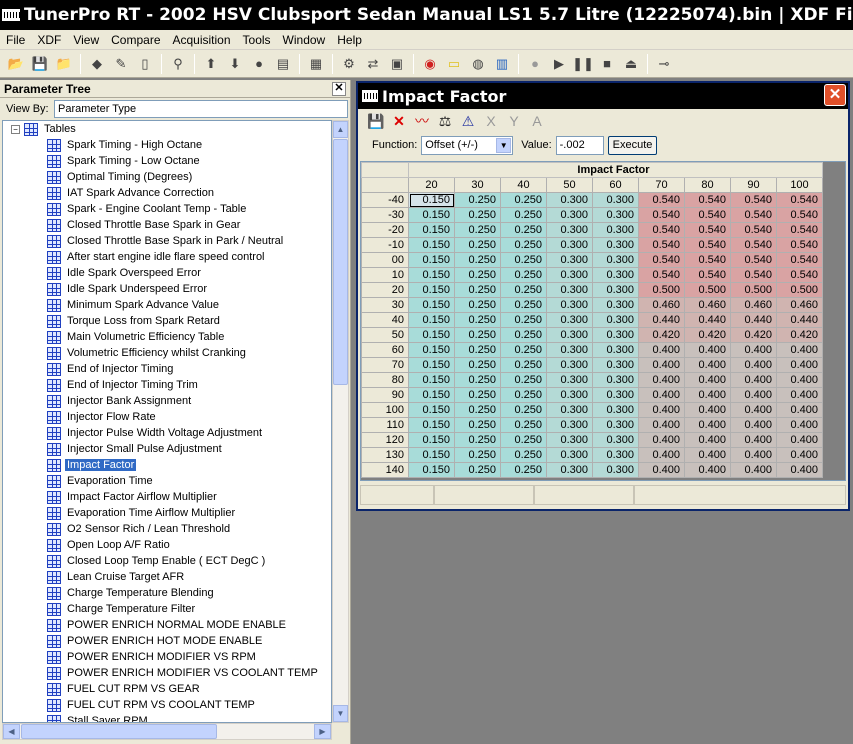 This screenshot has height=744, width=853. I want to click on scroll-left-icon: ◀, so click(11, 731).